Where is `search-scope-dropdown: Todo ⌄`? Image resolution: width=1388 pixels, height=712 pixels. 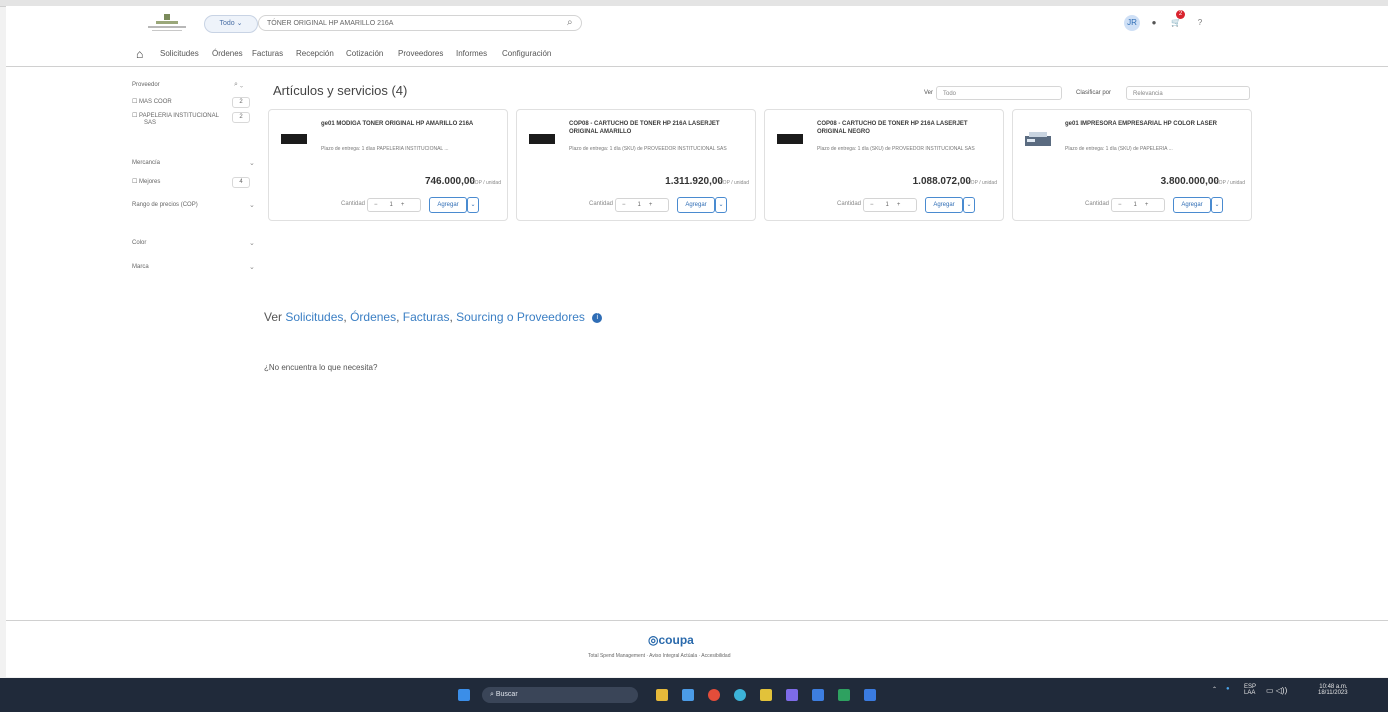 search-scope-dropdown: Todo ⌄ is located at coordinates (231, 24).